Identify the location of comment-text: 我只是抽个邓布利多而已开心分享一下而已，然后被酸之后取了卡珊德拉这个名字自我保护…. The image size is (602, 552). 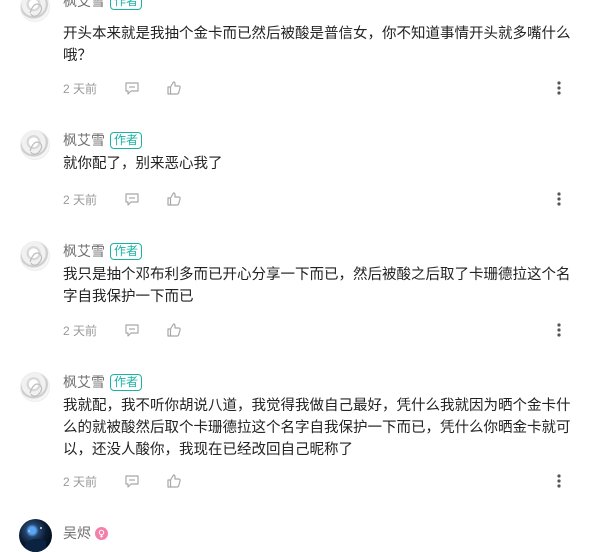
(317, 286).